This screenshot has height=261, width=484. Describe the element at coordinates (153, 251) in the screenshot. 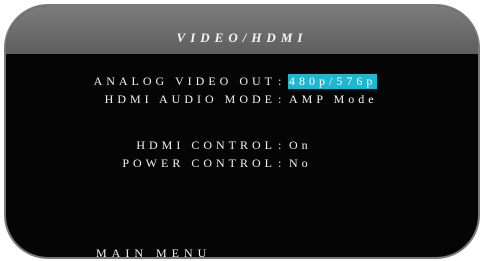

I see `main-menu-link: MAIN MENU` at that location.